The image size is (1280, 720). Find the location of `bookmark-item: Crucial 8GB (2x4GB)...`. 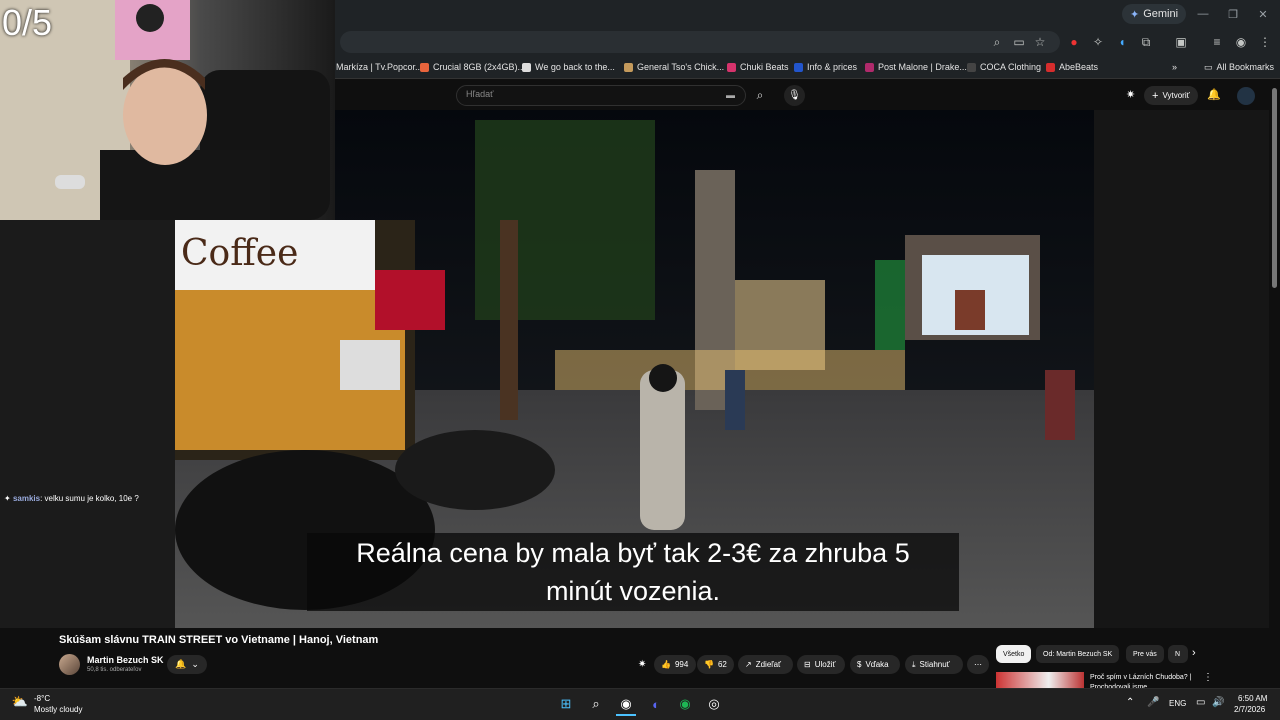

bookmark-item: Crucial 8GB (2x4GB)... is located at coordinates (472, 67).